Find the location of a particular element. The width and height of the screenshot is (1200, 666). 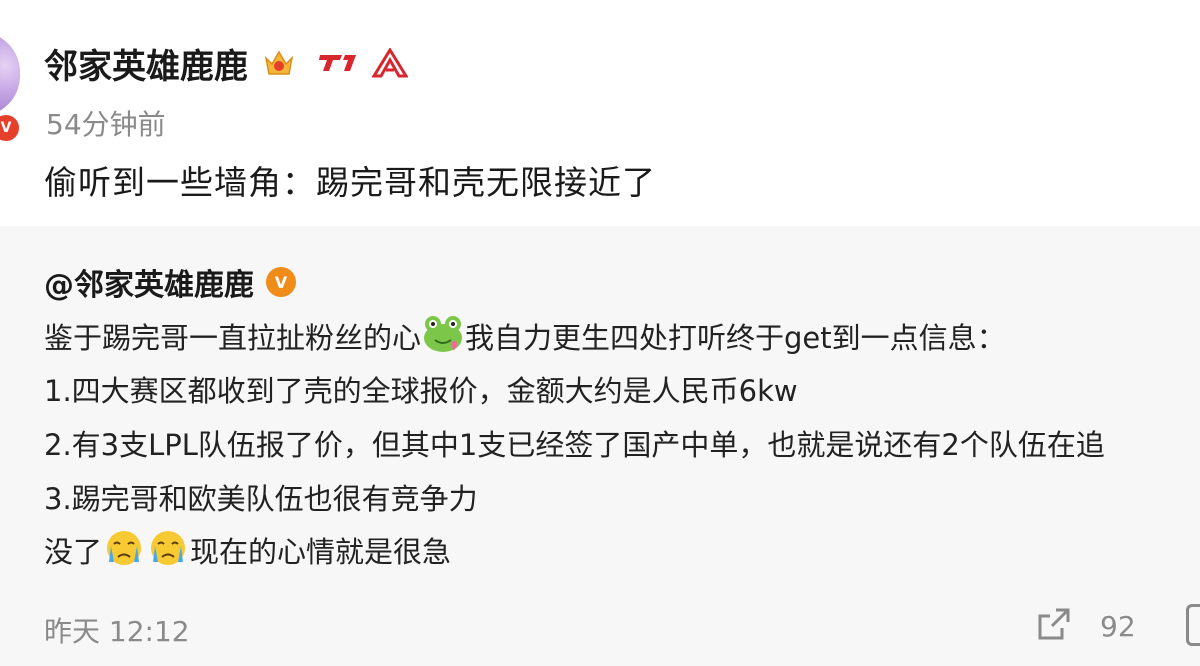

avatar is located at coordinates (10, 74).